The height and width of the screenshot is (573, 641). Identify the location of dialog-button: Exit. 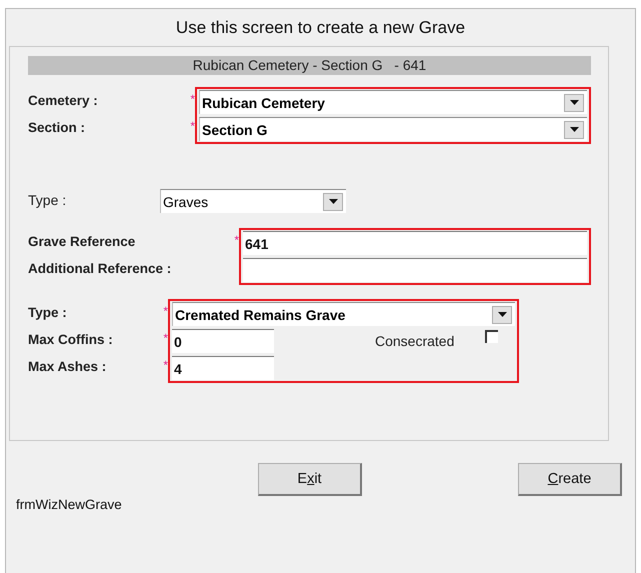
(310, 479).